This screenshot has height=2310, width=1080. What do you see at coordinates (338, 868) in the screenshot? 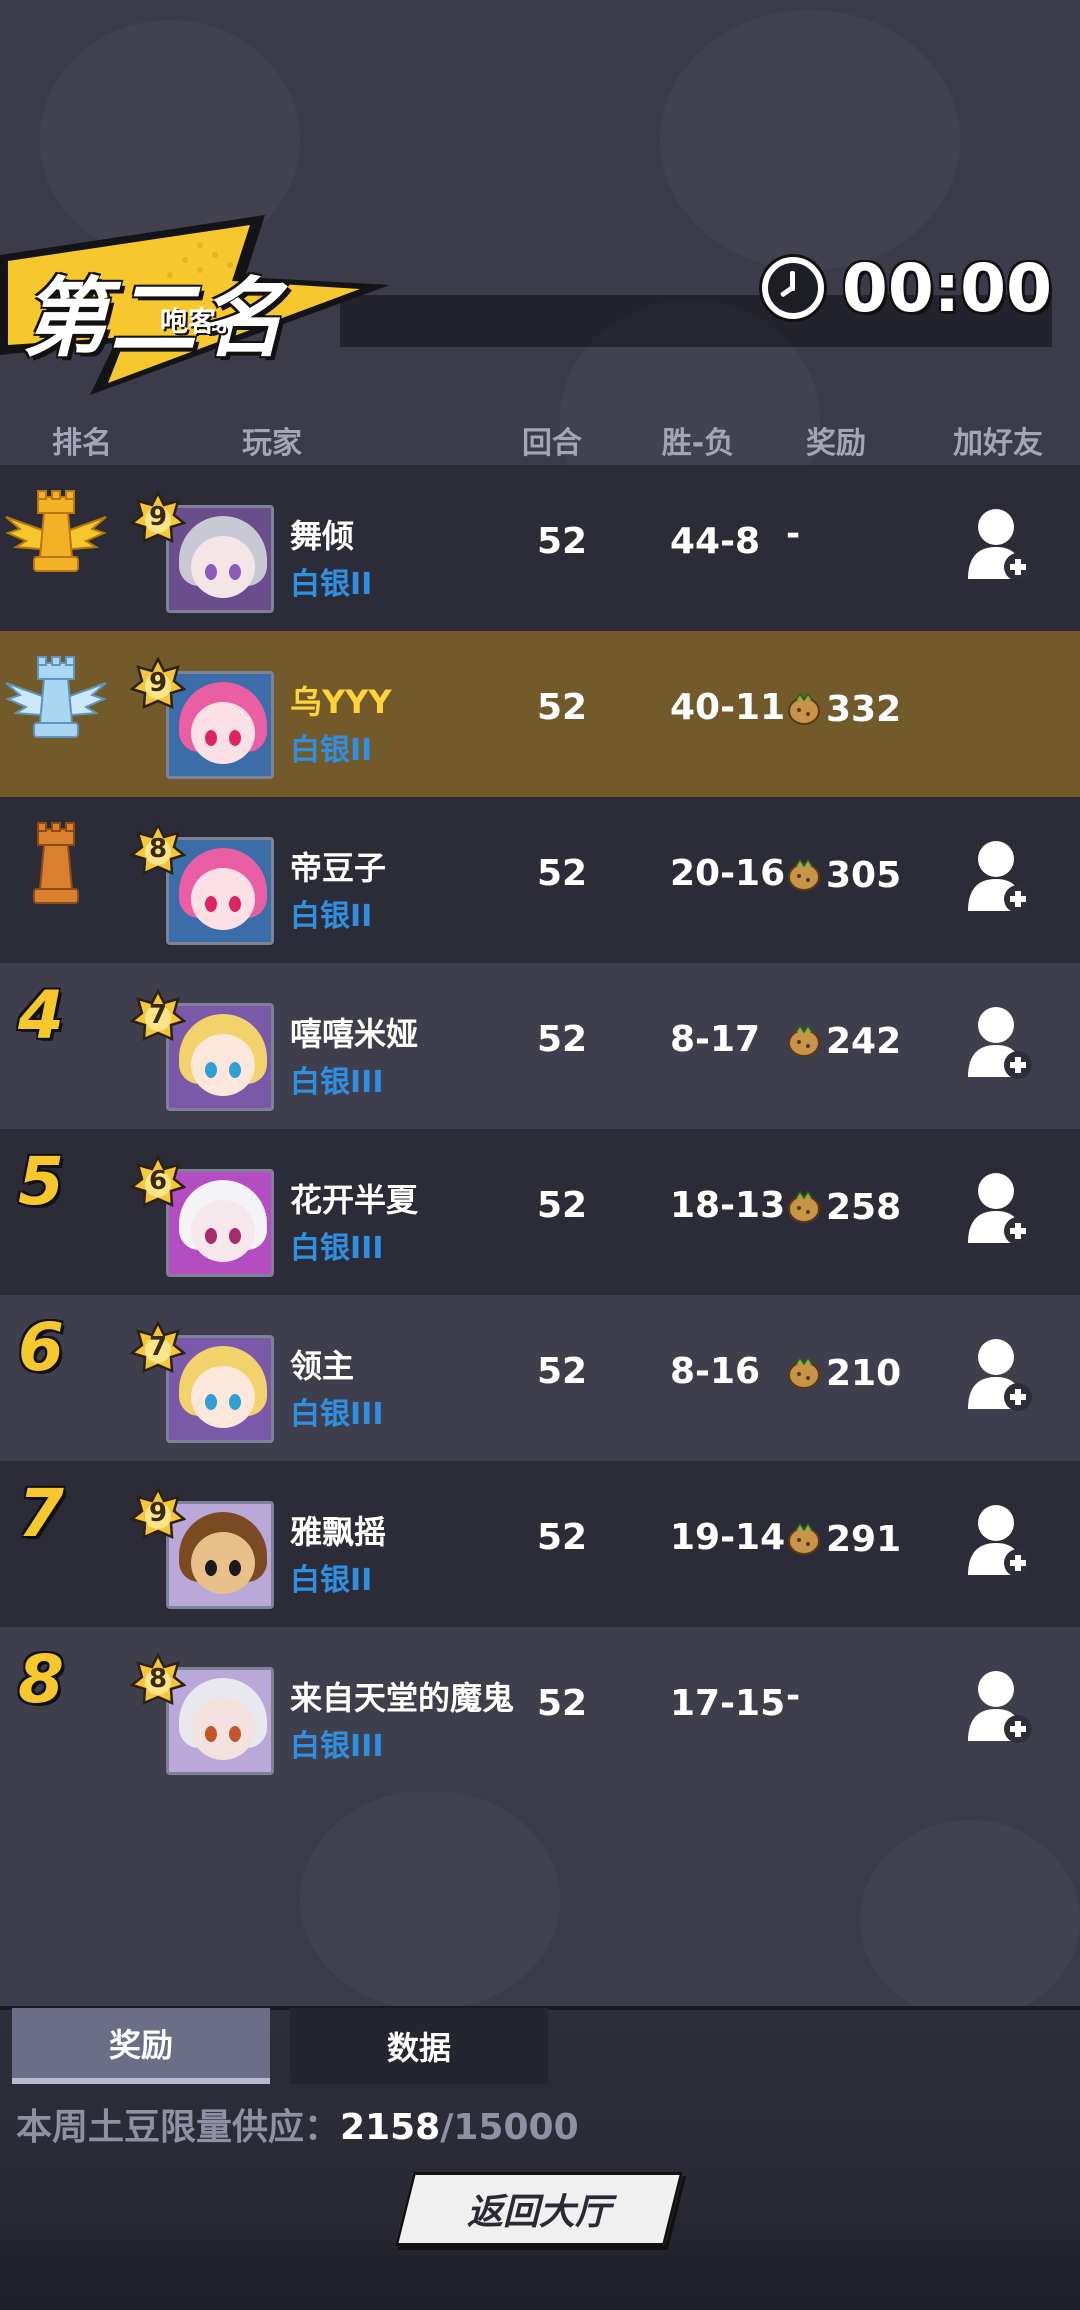
I see `player-name: 帝豆子` at bounding box center [338, 868].